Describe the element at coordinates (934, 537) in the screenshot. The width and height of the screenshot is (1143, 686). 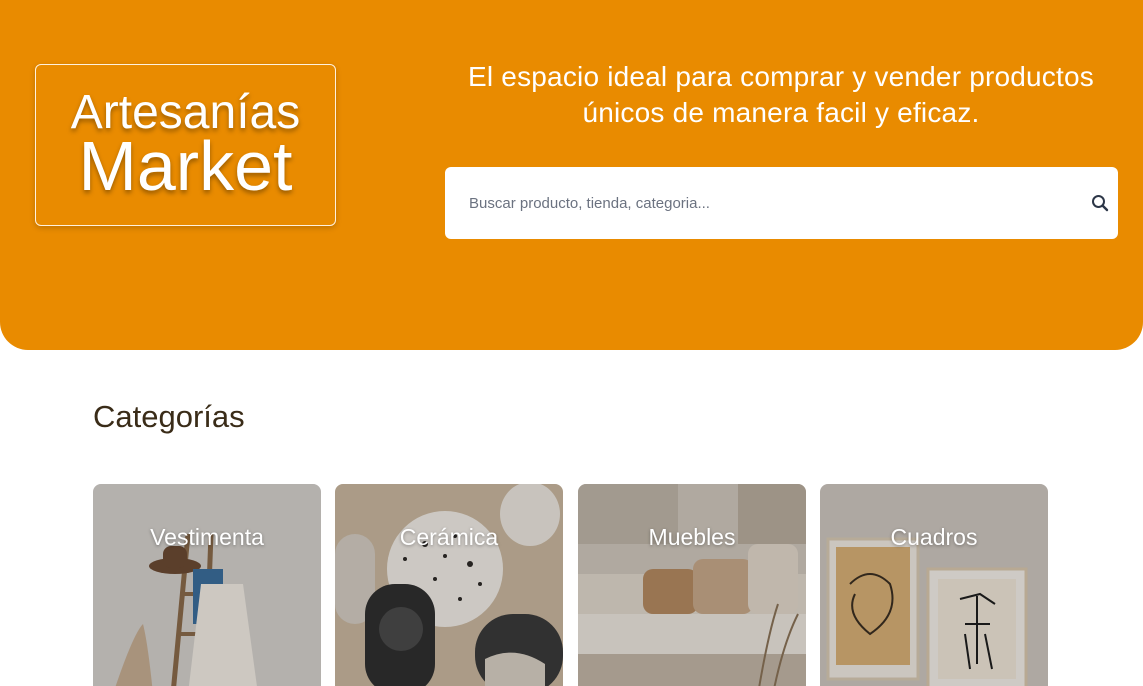
I see `category-label: Cuadros` at that location.